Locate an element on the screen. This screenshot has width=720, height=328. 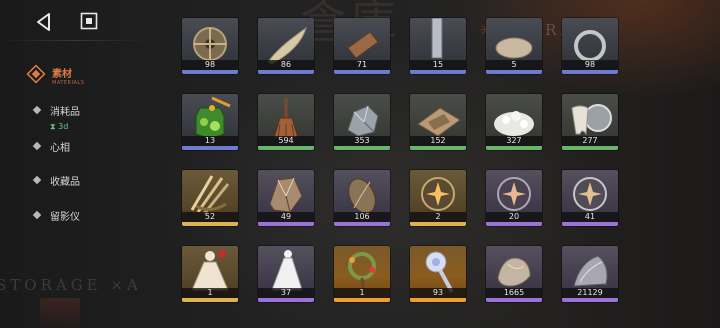
item-count: 15 is located at coordinates (438, 65).